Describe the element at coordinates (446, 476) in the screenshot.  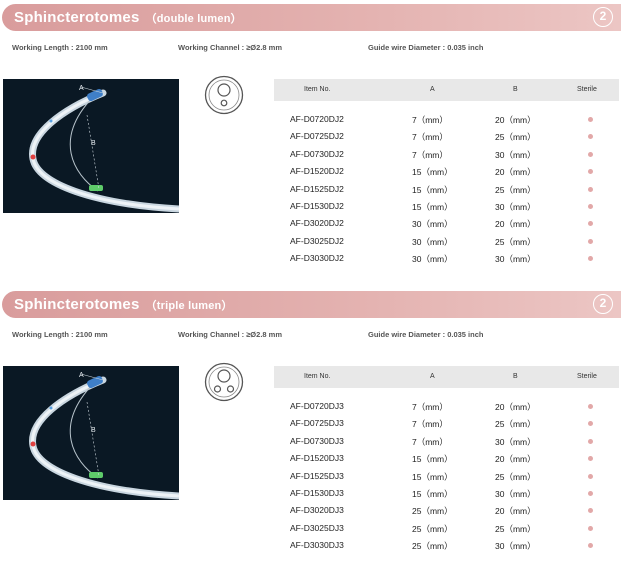
I see `table-row: AF-D1525DJ3 15（mm） 25（mm）` at that location.